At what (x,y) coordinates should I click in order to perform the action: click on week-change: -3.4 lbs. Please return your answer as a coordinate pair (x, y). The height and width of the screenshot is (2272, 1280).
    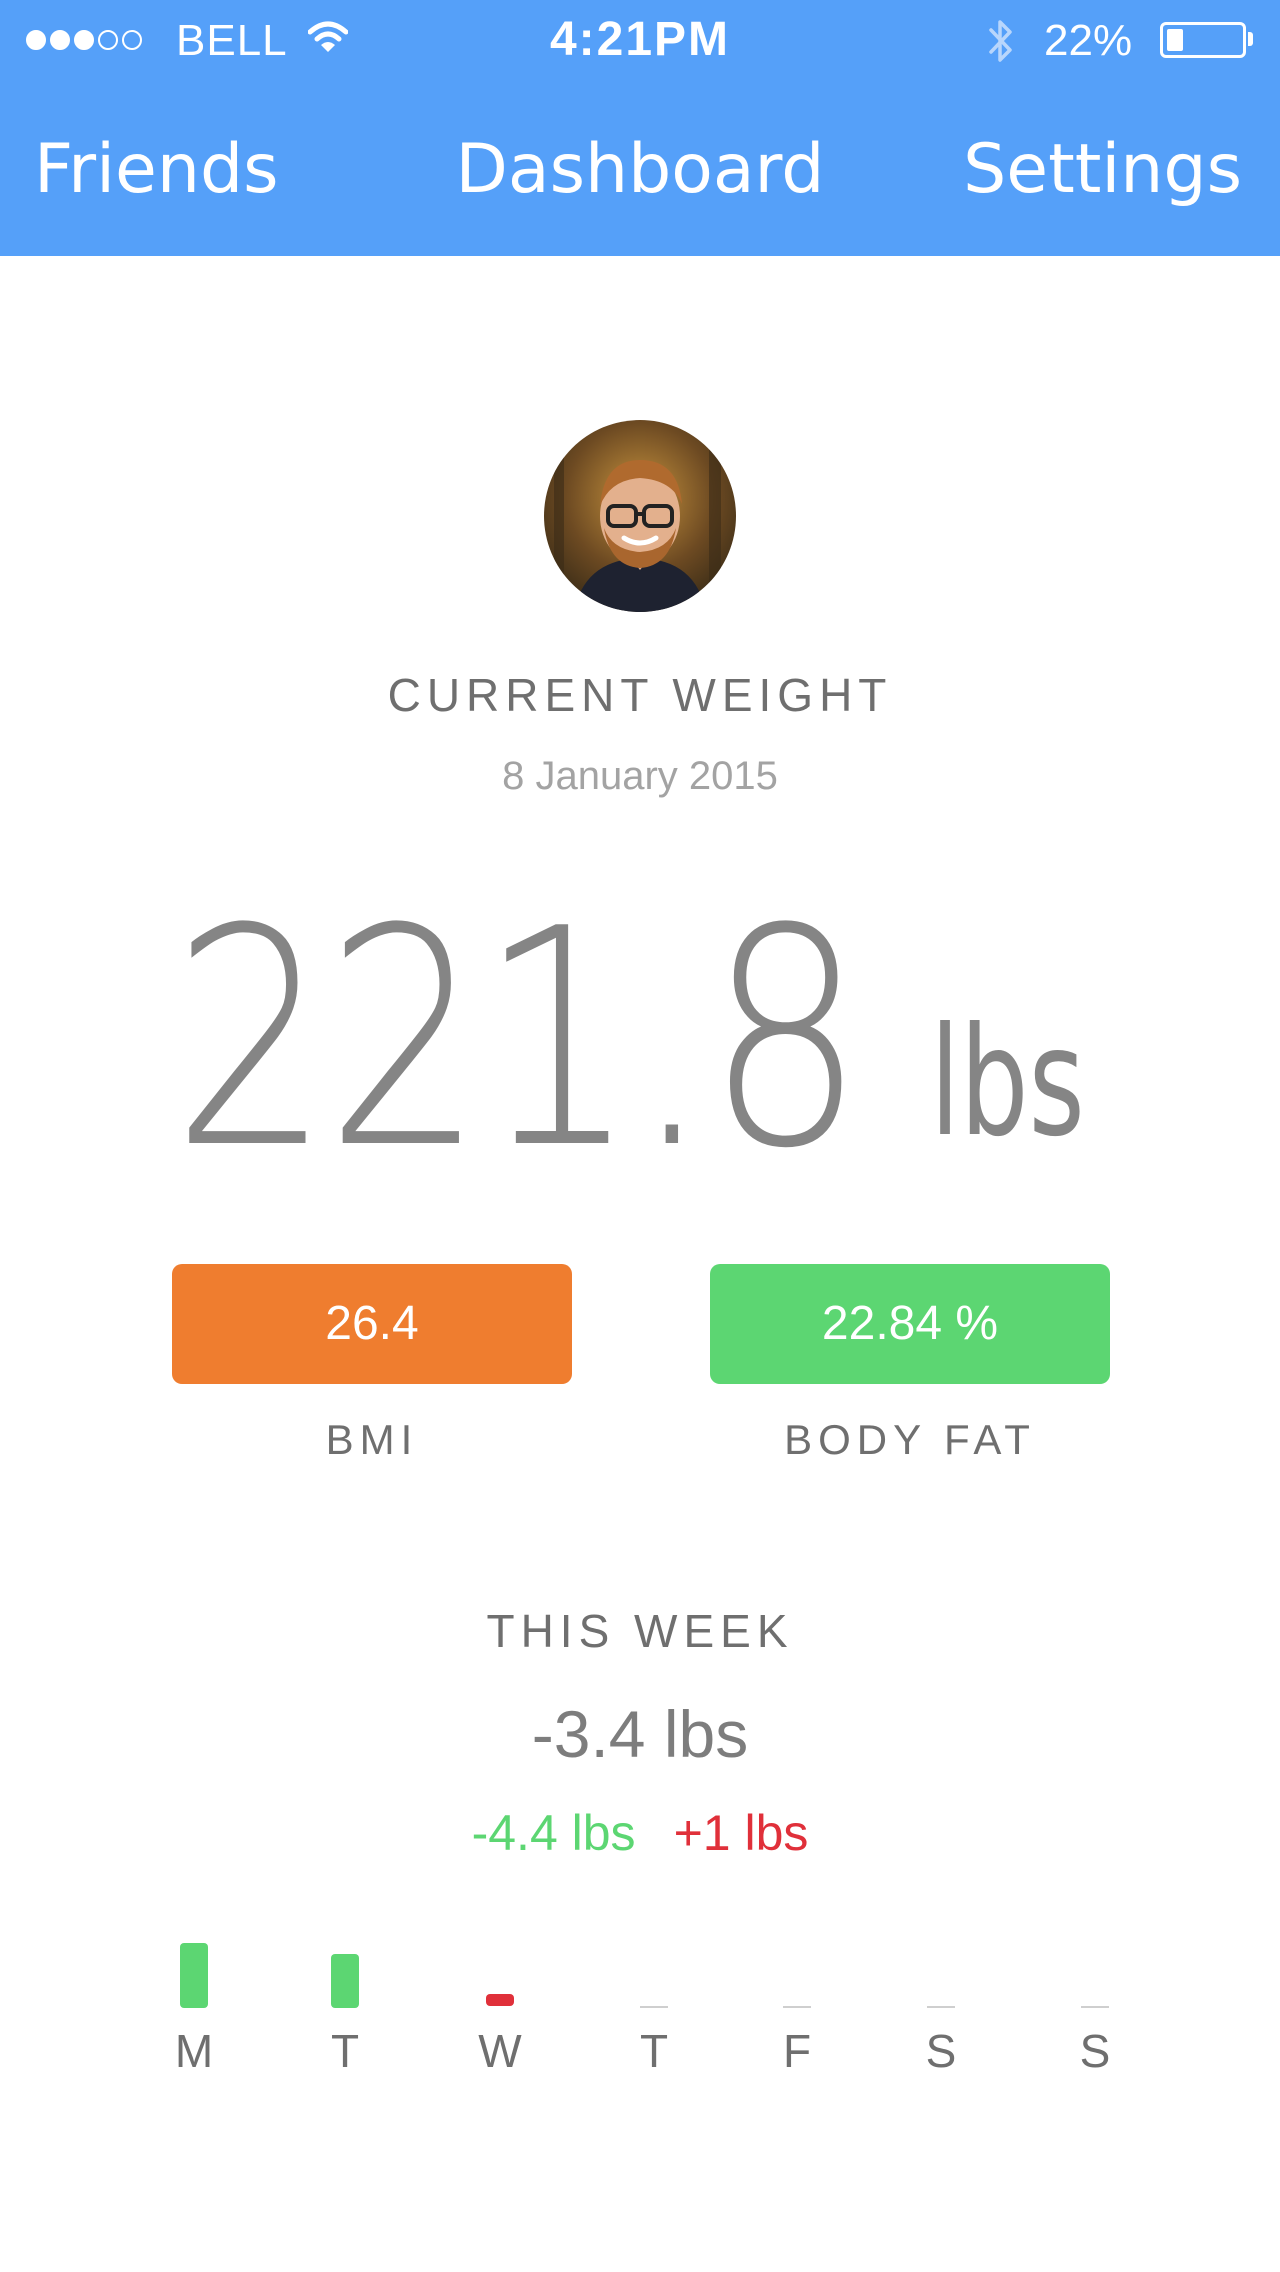
    Looking at the image, I should click on (640, 1734).